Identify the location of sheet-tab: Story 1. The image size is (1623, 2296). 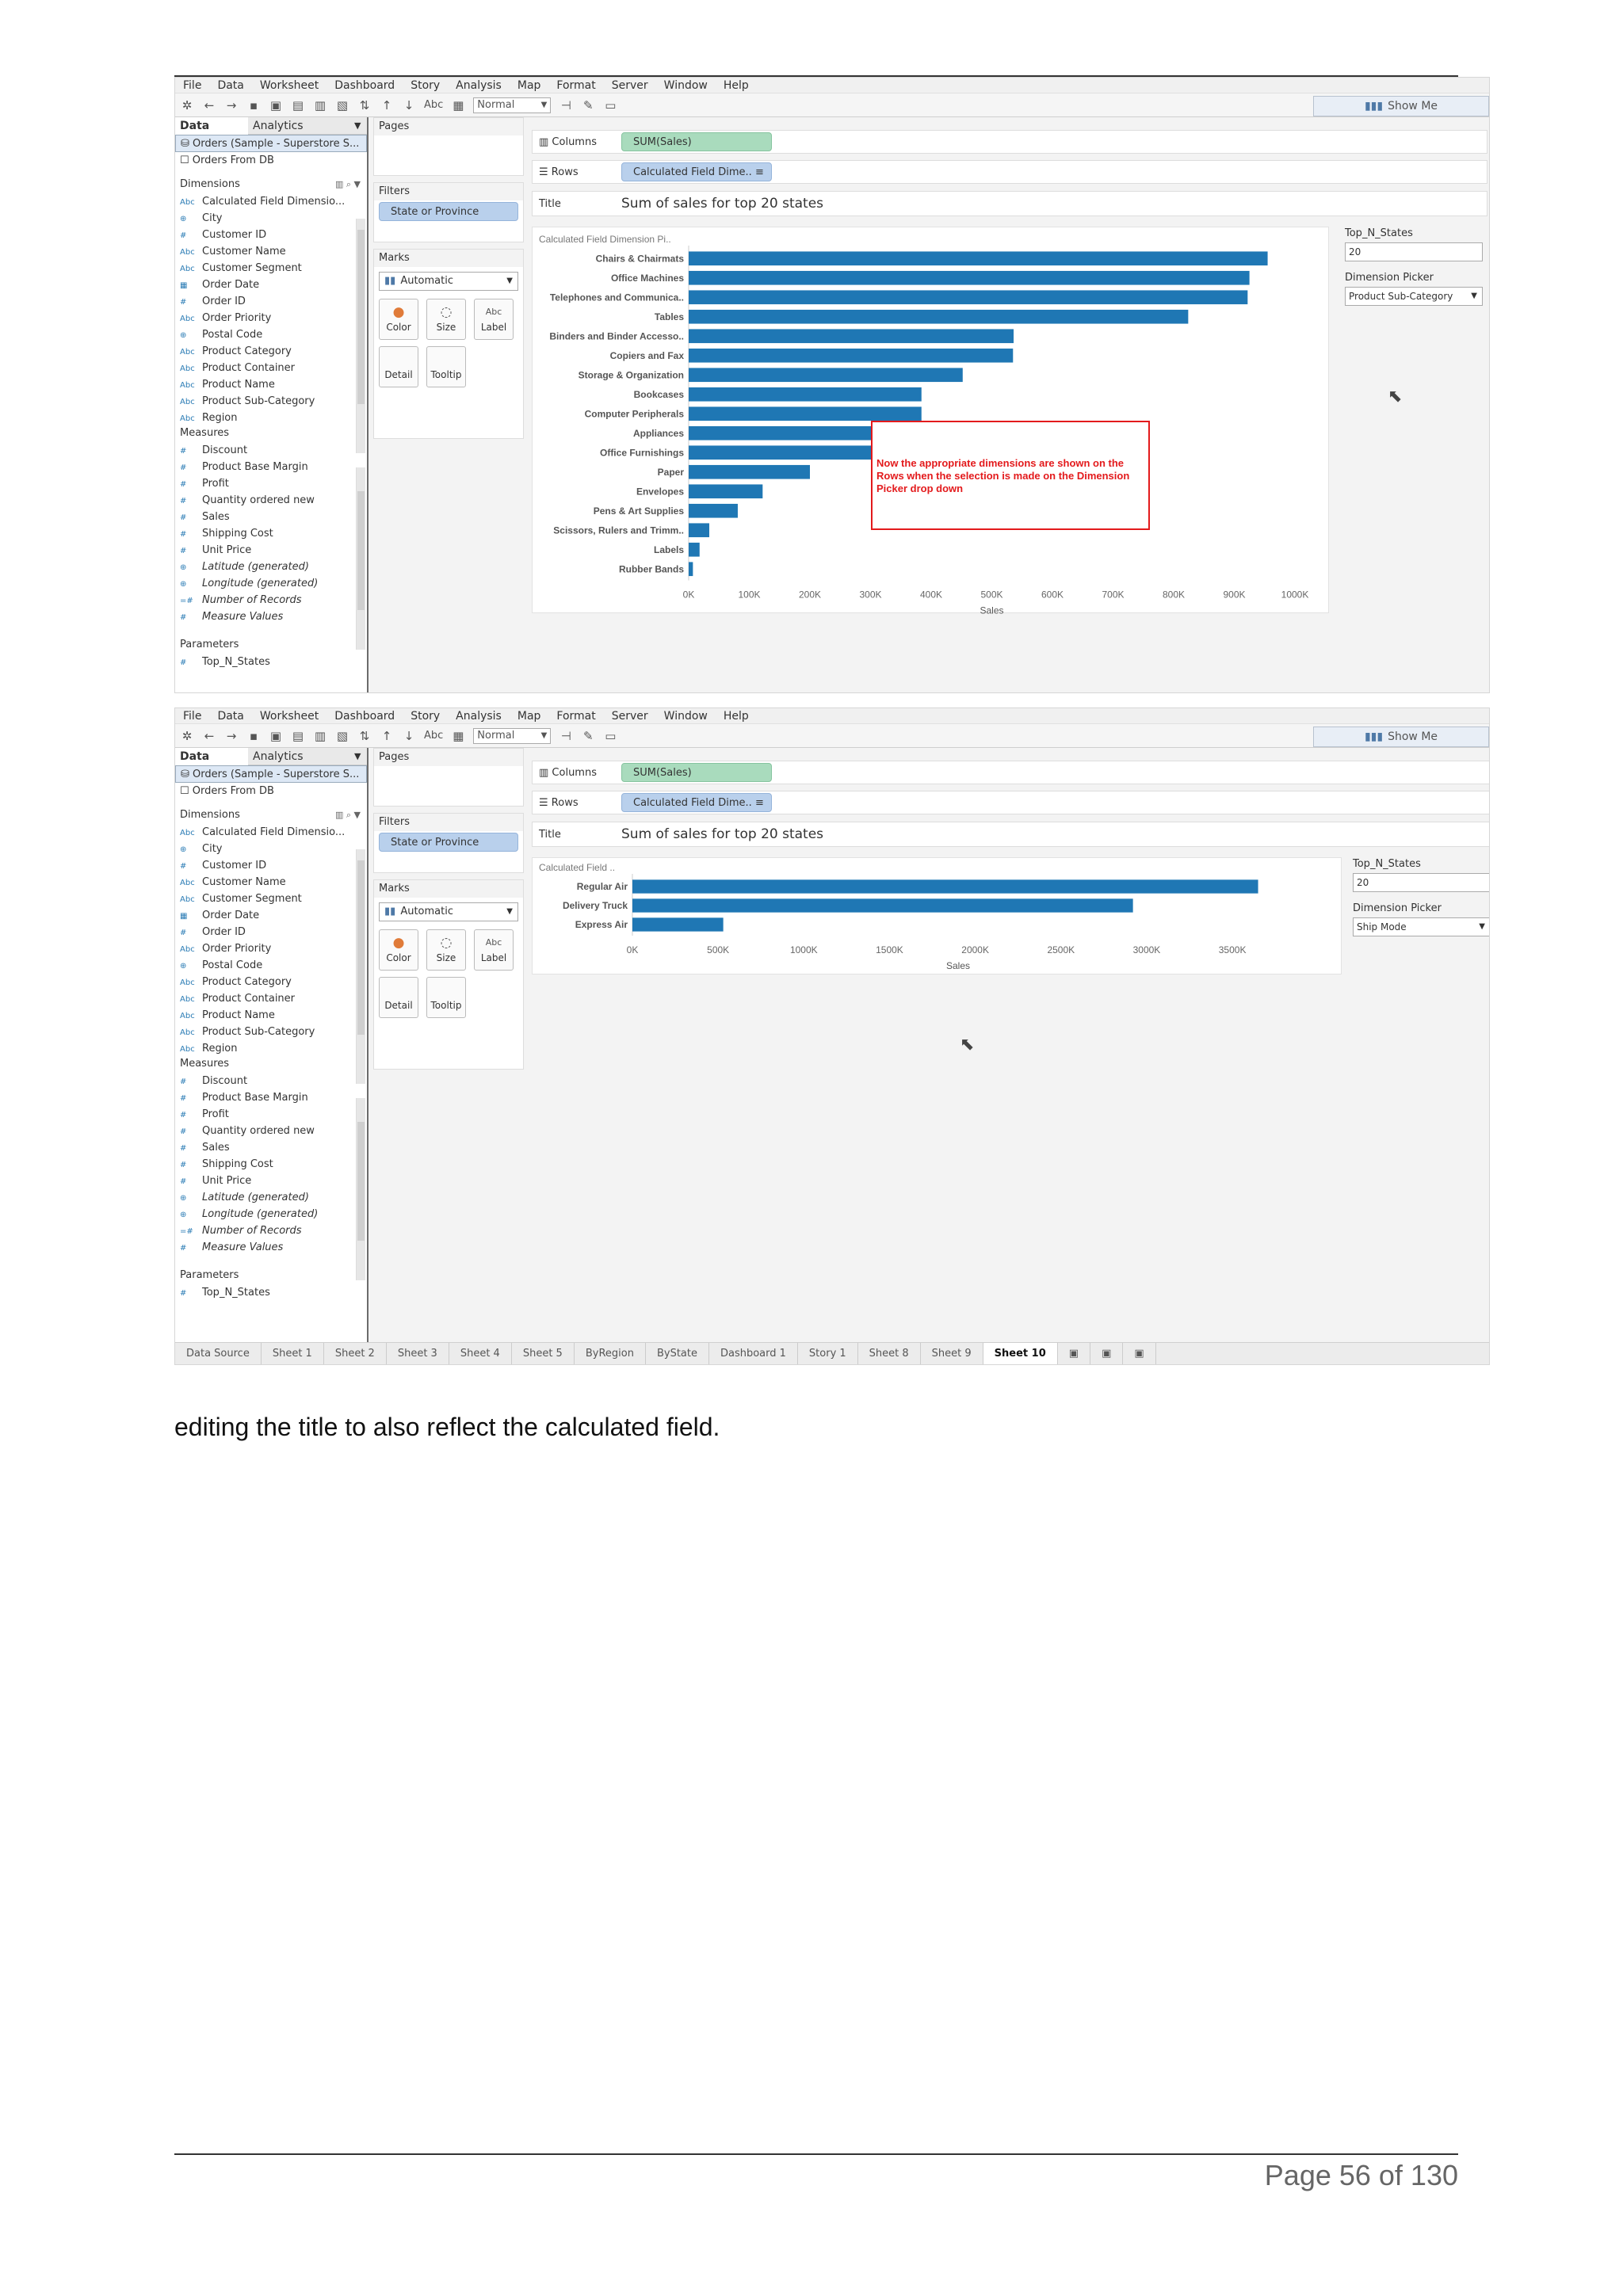
(828, 1353).